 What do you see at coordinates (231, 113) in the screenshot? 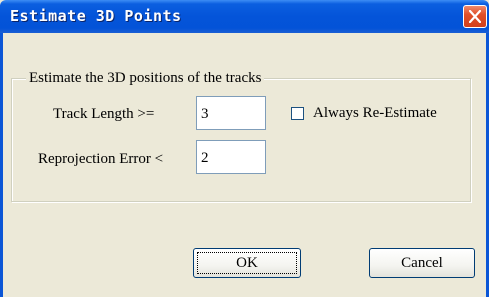
I see `track-length-input` at bounding box center [231, 113].